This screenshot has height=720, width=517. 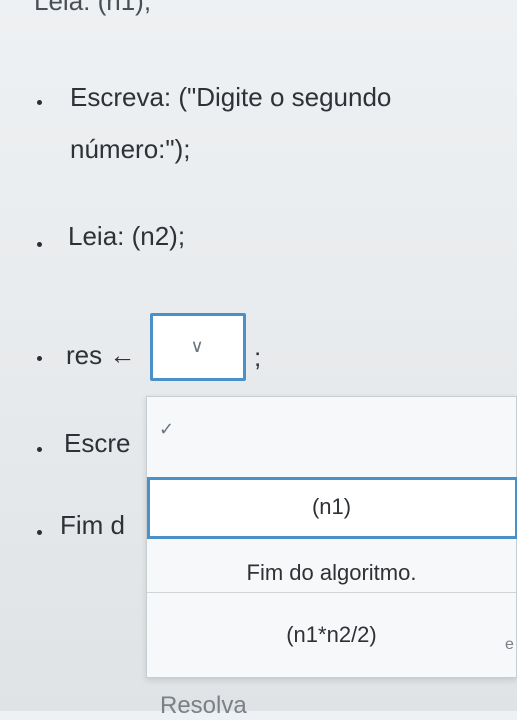 What do you see at coordinates (509, 644) in the screenshot?
I see `side-text: e` at bounding box center [509, 644].